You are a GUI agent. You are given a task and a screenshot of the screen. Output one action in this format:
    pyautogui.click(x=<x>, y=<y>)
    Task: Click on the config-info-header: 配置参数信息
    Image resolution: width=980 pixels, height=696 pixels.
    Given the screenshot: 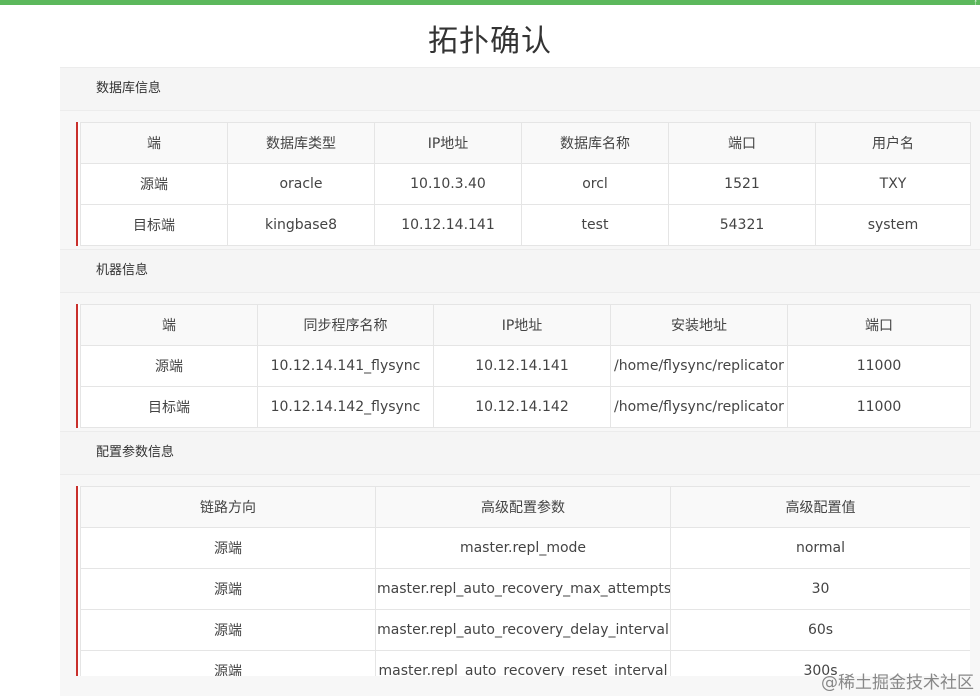 What is the action you would take?
    pyautogui.click(x=520, y=453)
    